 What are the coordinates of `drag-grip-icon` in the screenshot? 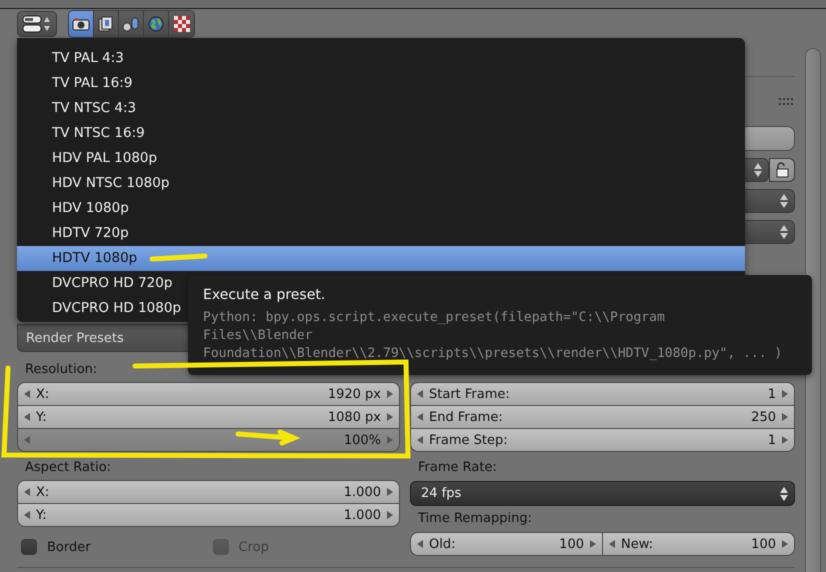 It's located at (786, 102).